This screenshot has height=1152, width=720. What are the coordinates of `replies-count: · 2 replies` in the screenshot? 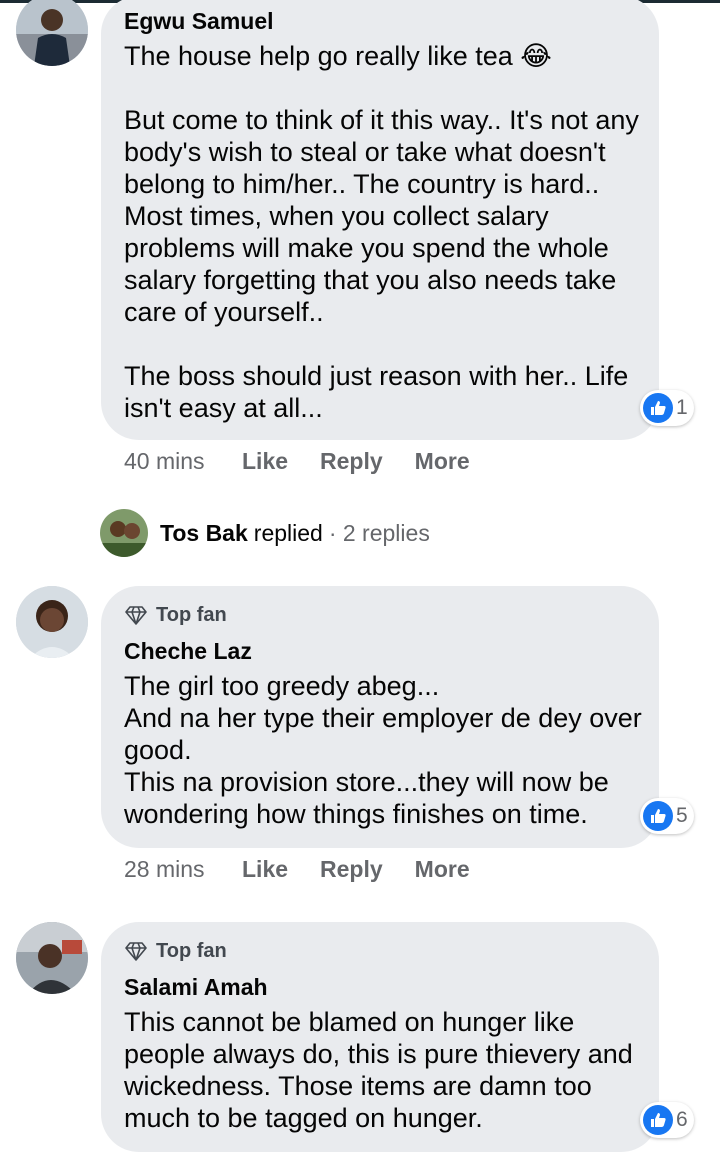 It's located at (379, 532).